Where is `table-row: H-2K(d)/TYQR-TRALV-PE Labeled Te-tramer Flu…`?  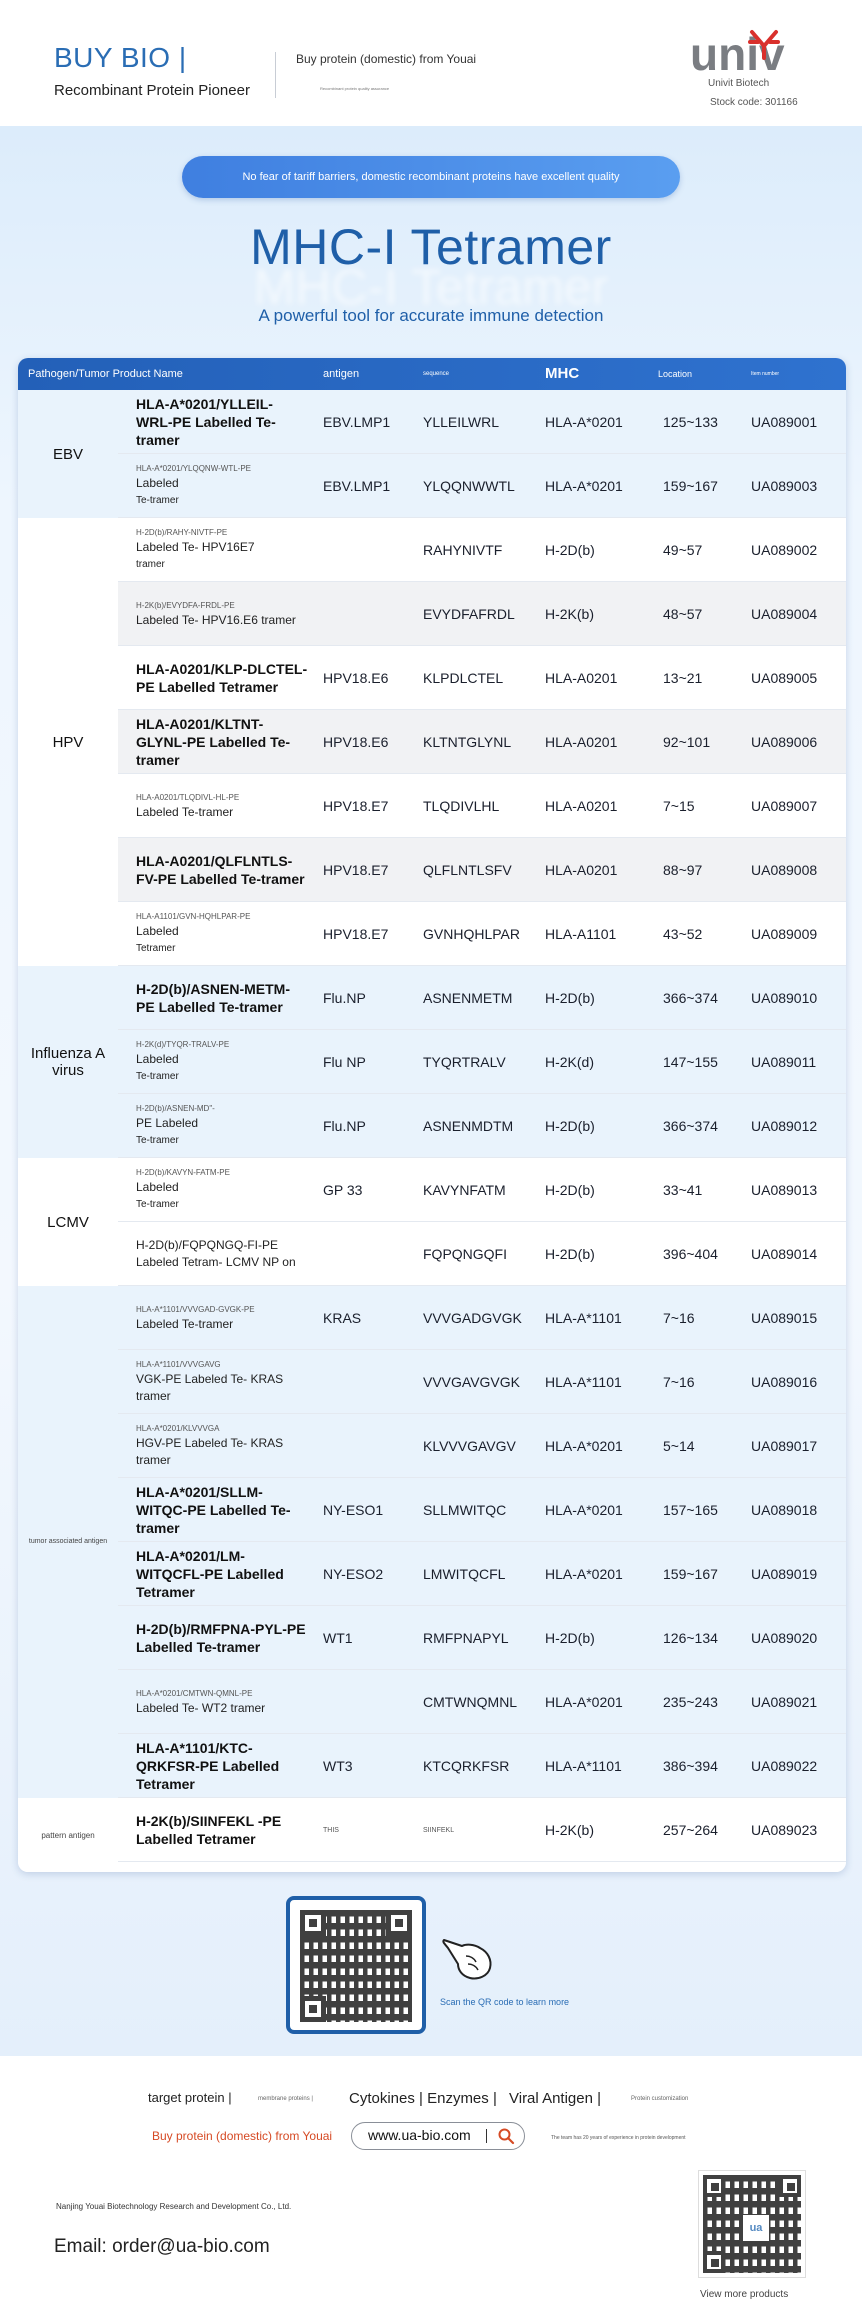
table-row: H-2K(d)/TYQR-TRALV-PE Labeled Te-tramer Flu… is located at coordinates (482, 1062).